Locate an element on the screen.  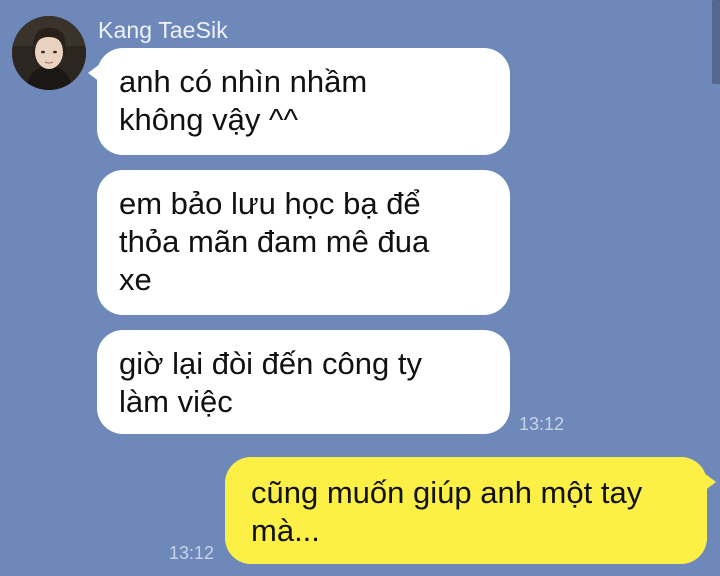
profile-photo-icon is located at coordinates (49, 53).